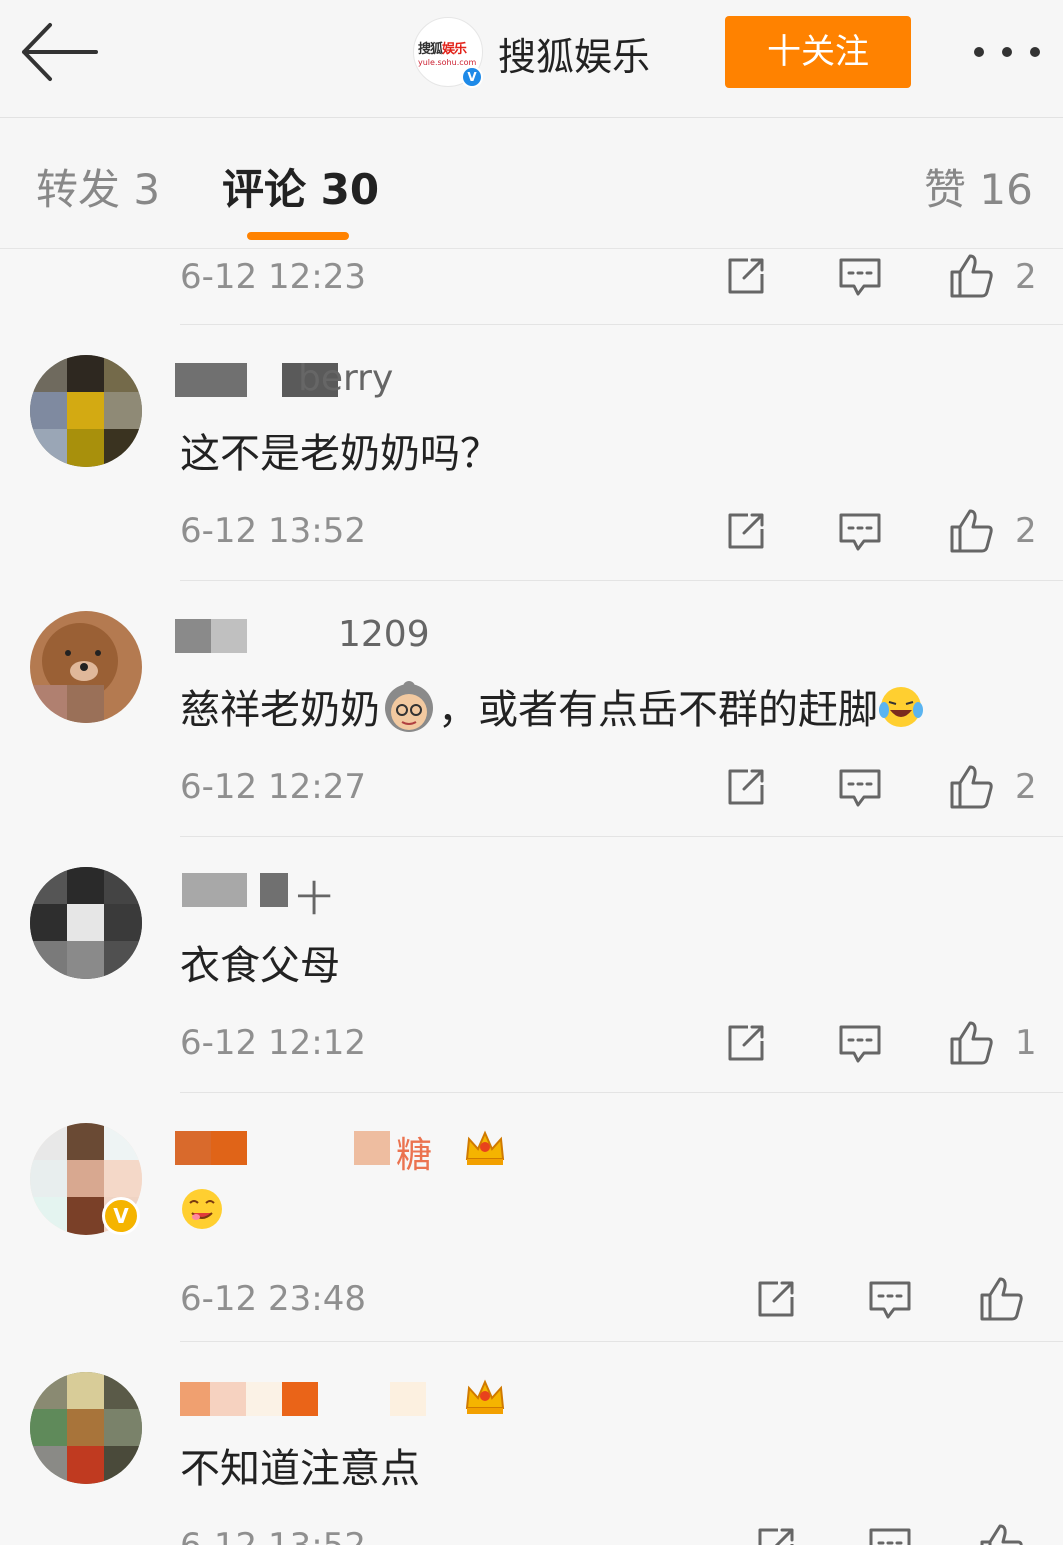 This screenshot has width=1063, height=1545. I want to click on yum-emoji, so click(202, 1214).